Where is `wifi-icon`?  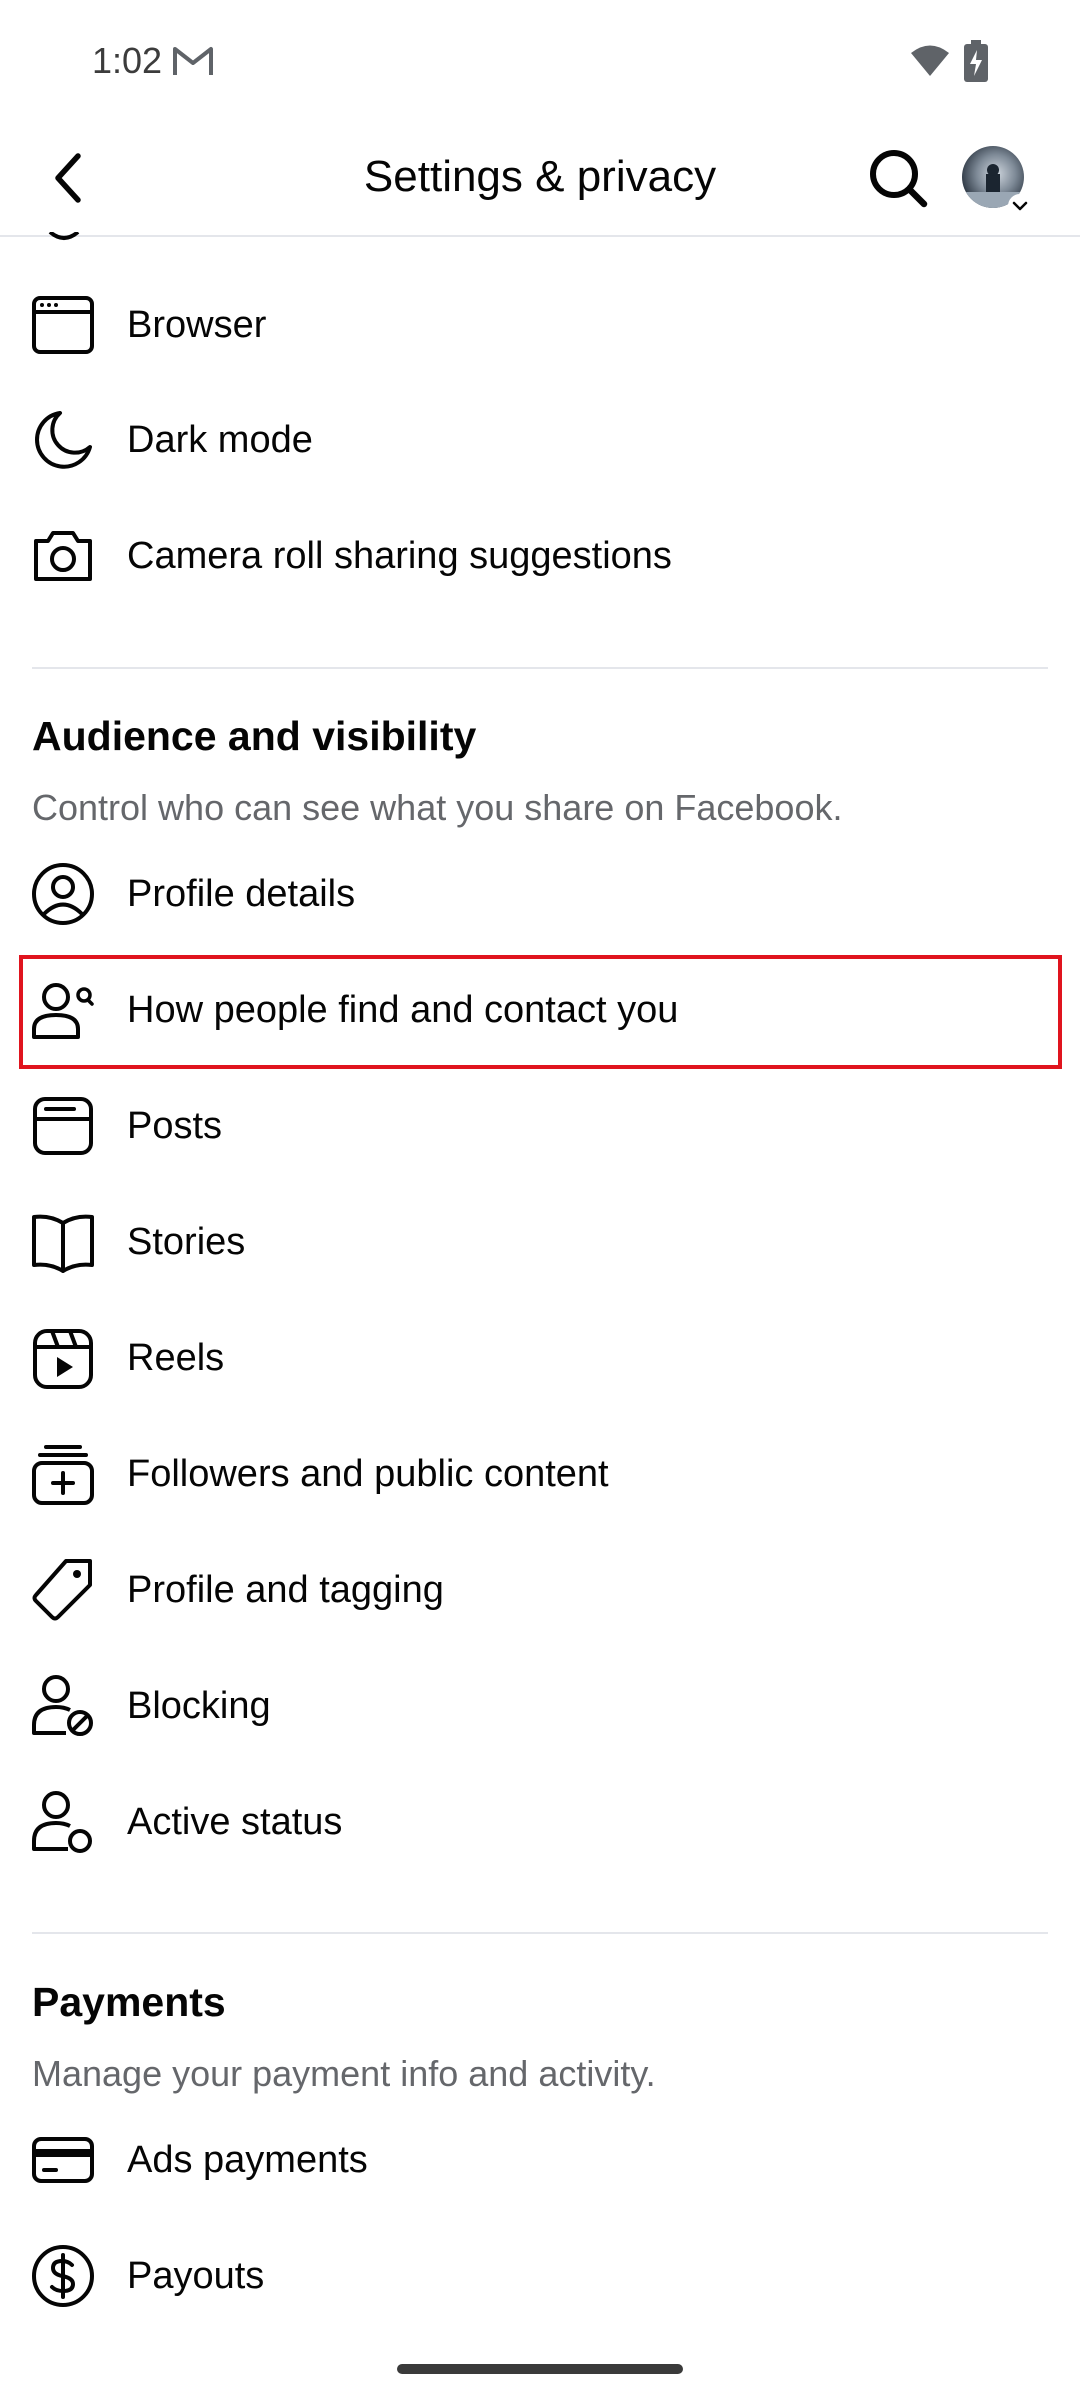 wifi-icon is located at coordinates (930, 61).